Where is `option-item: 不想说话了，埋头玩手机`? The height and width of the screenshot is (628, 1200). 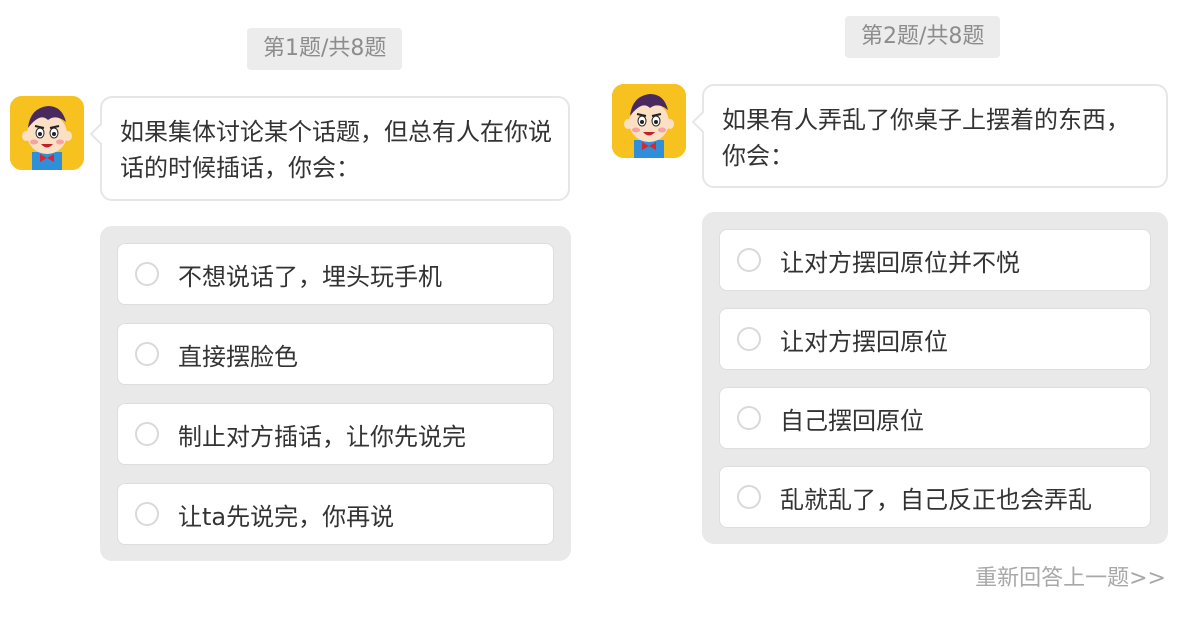 option-item: 不想说话了，埋头玩手机 is located at coordinates (335, 274).